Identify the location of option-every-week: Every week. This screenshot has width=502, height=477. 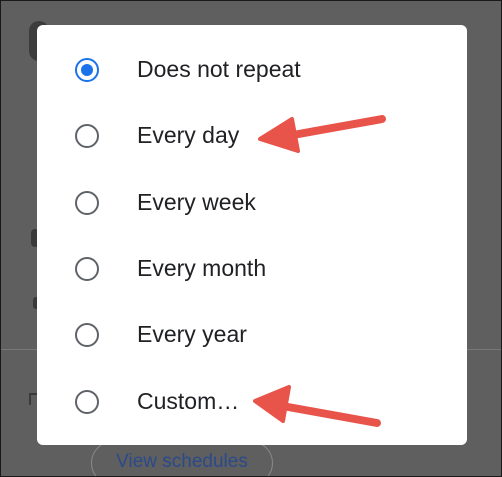
(252, 203).